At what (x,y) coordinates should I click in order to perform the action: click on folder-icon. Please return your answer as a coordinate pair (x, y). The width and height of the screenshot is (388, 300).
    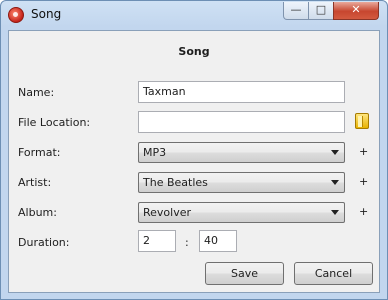
    Looking at the image, I should click on (362, 121).